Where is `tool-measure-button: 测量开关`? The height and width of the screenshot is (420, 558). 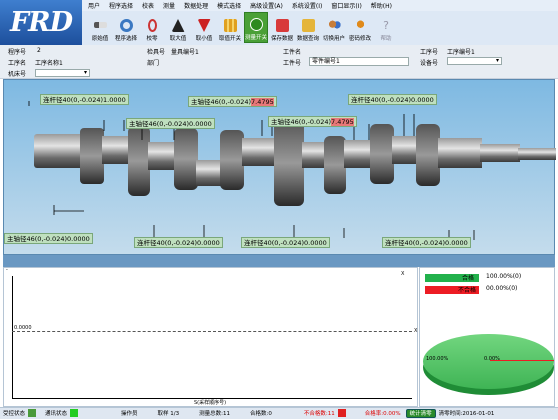
tool-measure-button: 测量开关 is located at coordinates (256, 27).